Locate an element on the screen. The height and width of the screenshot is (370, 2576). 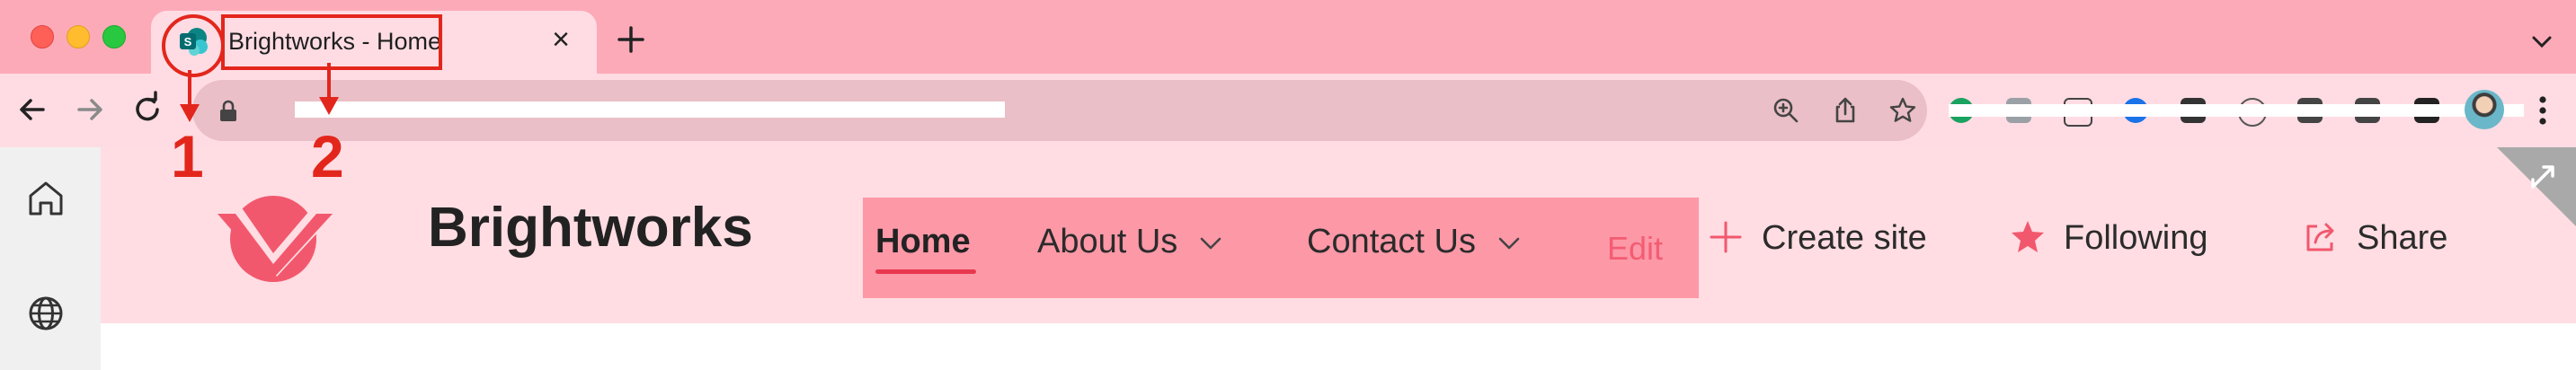
star-icon is located at coordinates (2028, 236).